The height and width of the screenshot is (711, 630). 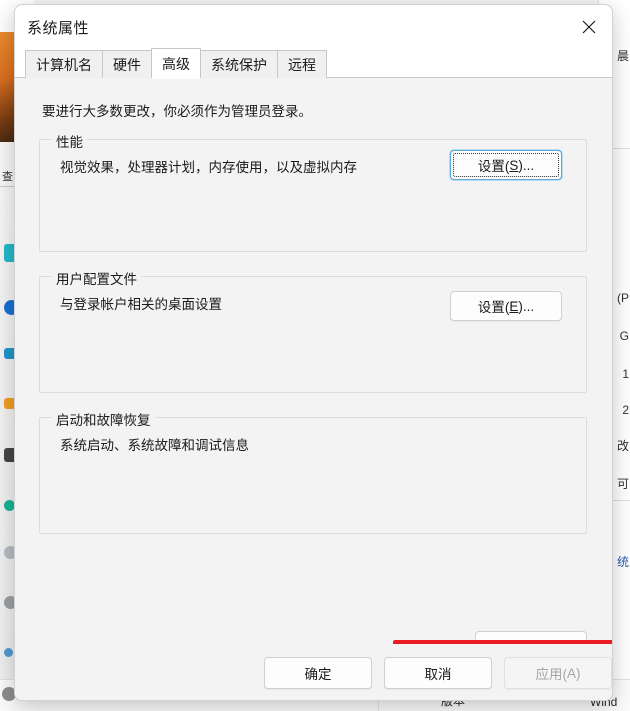 What do you see at coordinates (622, 484) in the screenshot?
I see `background-right-label-6: 可` at bounding box center [622, 484].